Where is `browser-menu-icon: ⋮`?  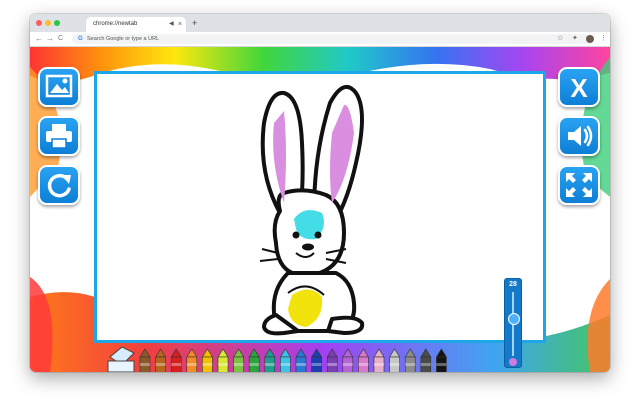 browser-menu-icon: ⋮ is located at coordinates (603, 39).